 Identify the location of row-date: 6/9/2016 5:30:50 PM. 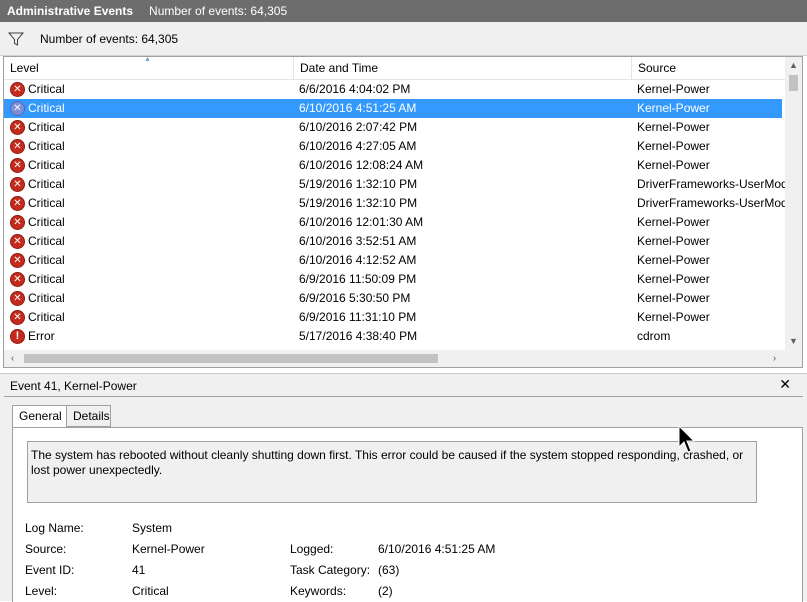
(355, 298).